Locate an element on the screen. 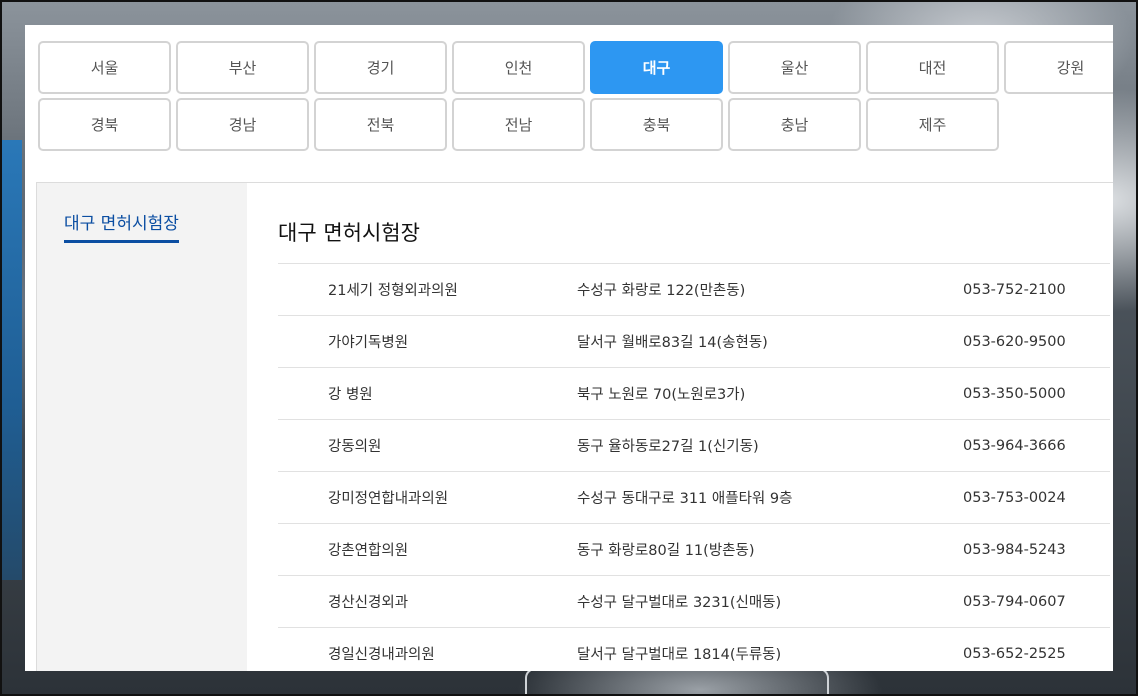 The width and height of the screenshot is (1138, 696). hospital-phone: 053-964-3666 is located at coordinates (1014, 445).